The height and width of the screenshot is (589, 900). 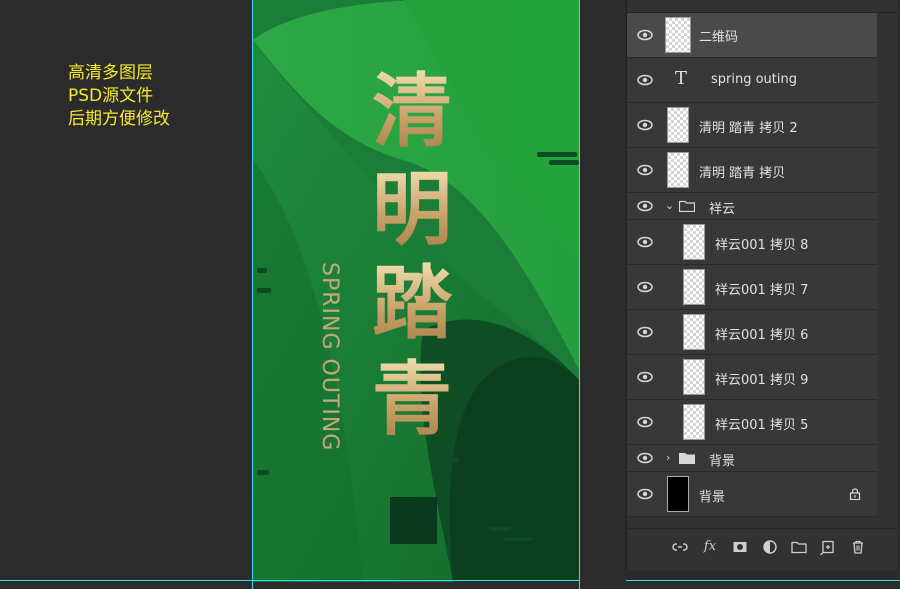 I want to click on layer-row: 祥云001 拷贝 8, so click(x=752, y=242).